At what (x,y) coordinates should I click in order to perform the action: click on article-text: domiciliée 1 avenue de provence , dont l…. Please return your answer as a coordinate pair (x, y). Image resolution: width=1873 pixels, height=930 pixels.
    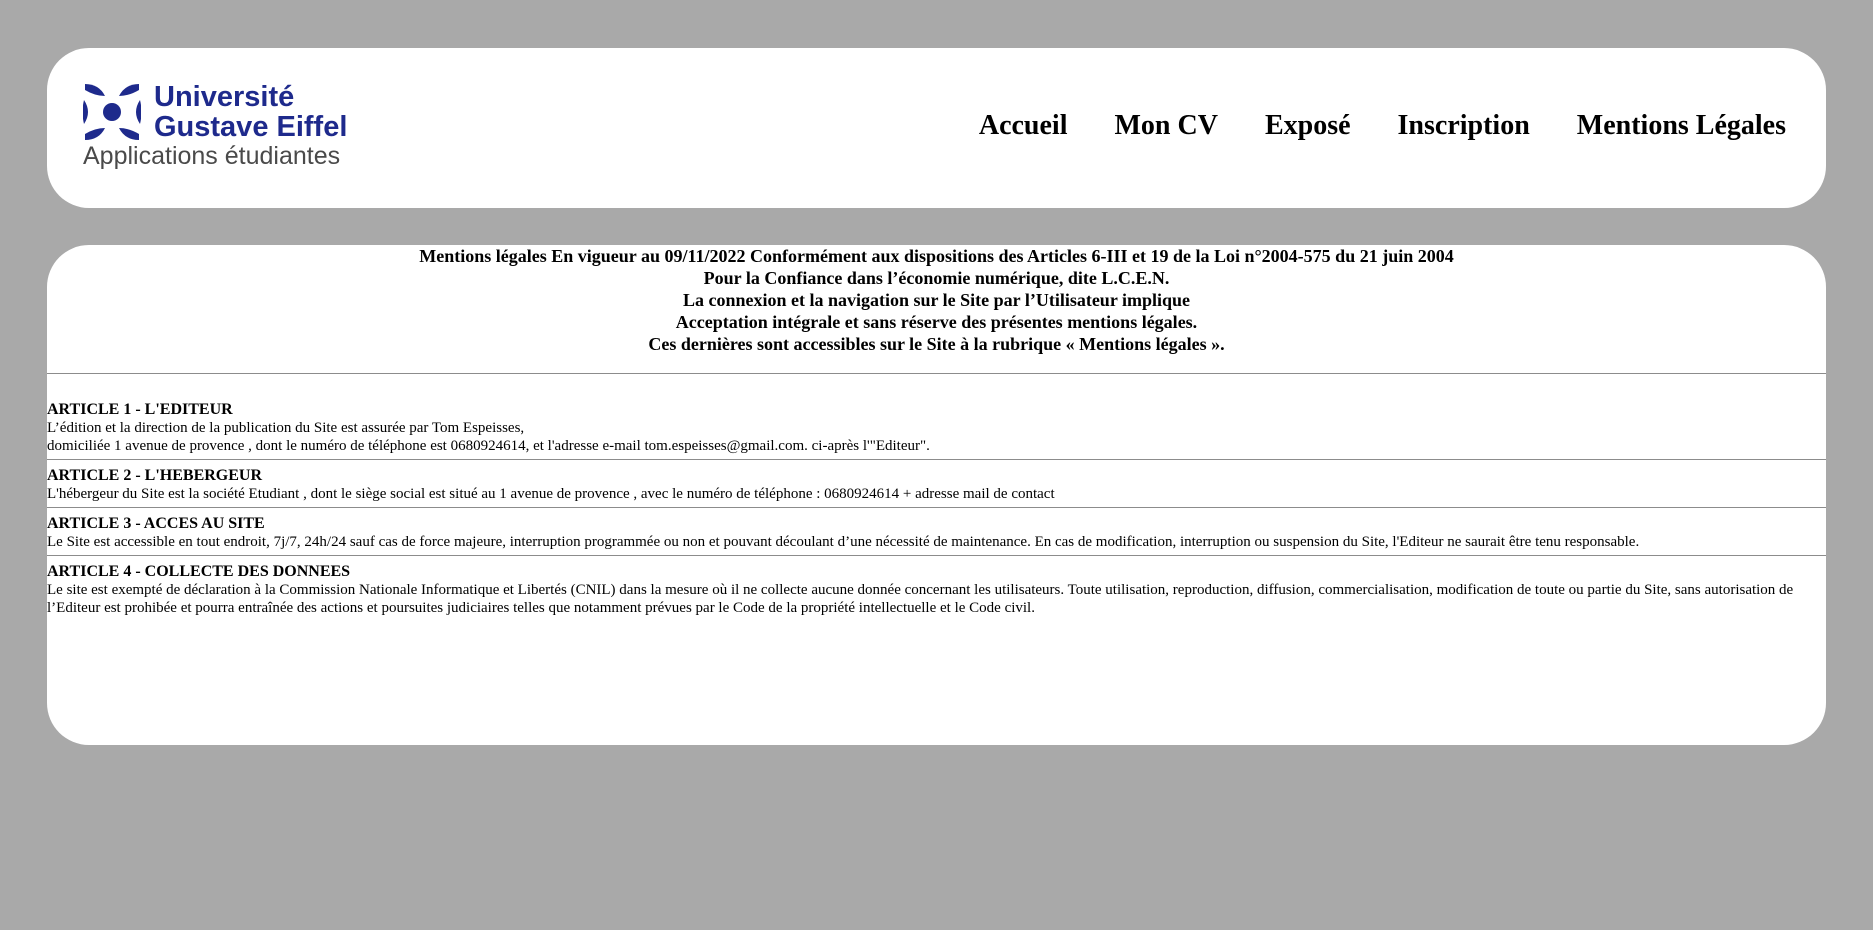
    Looking at the image, I should click on (488, 446).